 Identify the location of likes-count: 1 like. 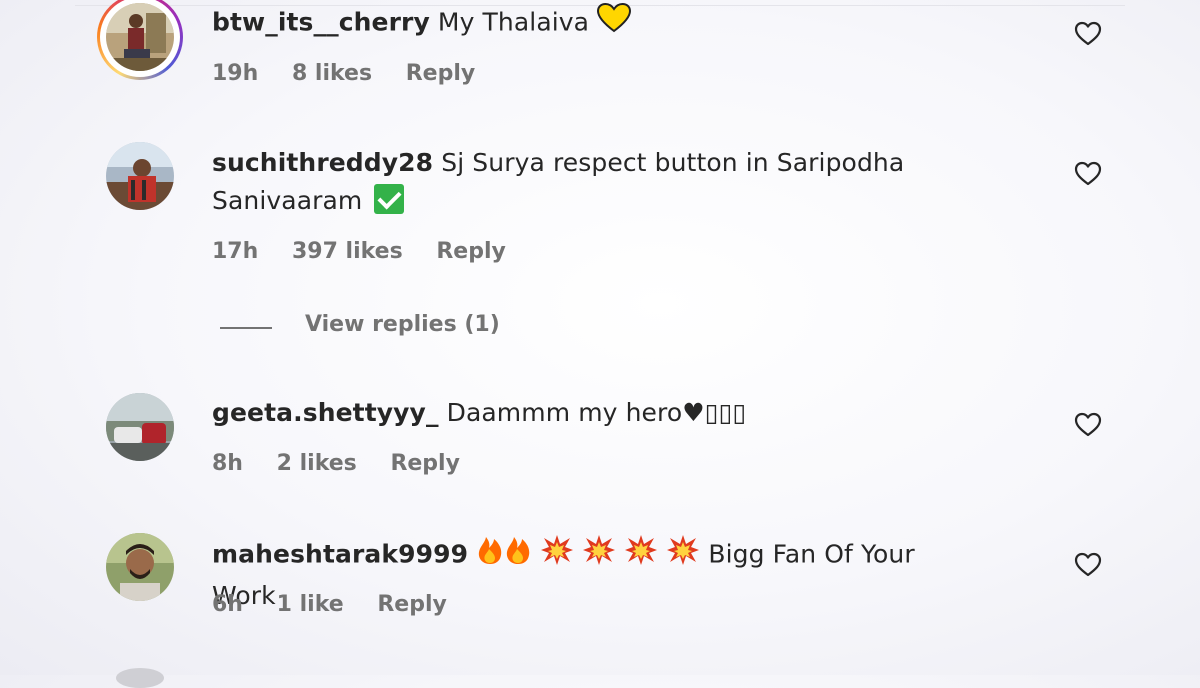
(310, 604).